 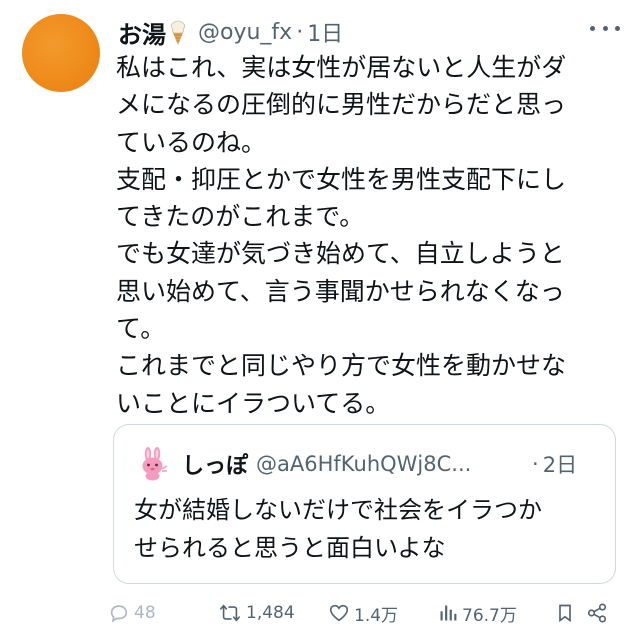 I want to click on tweet-body-line: てきたのがこれまで。, so click(x=240, y=217).